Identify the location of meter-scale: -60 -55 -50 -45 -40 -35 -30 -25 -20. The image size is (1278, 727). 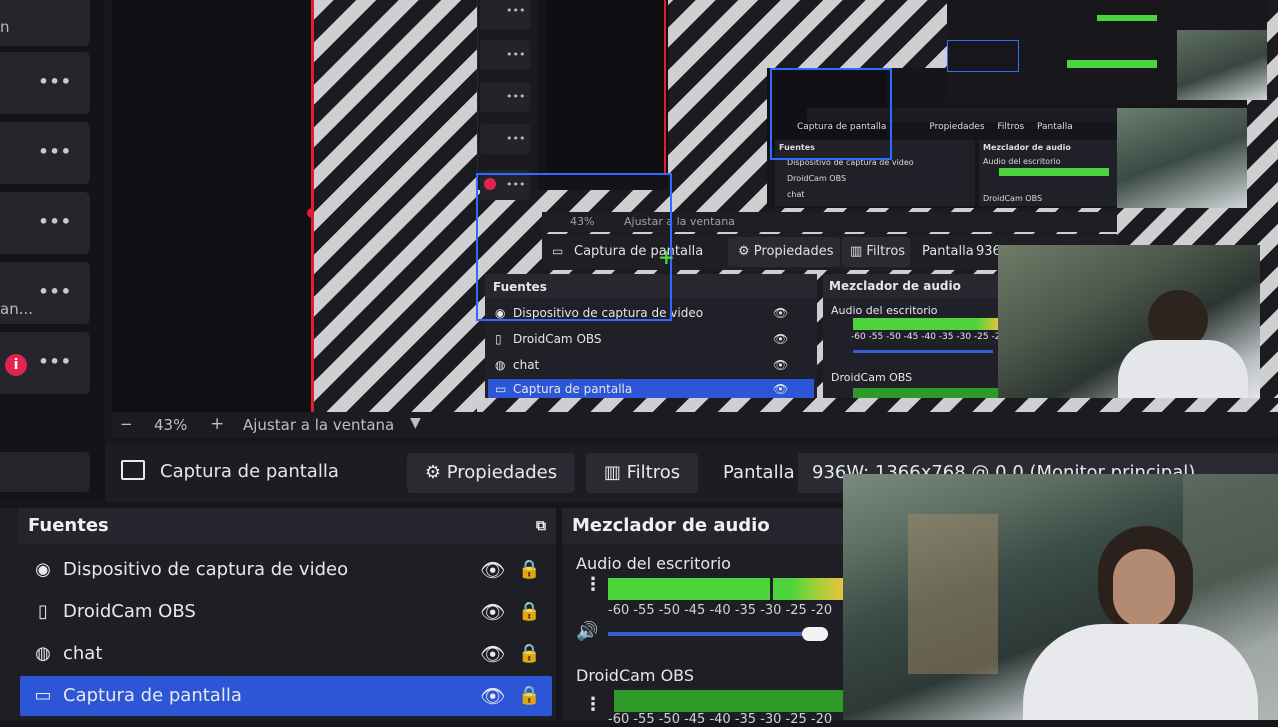
(720, 610).